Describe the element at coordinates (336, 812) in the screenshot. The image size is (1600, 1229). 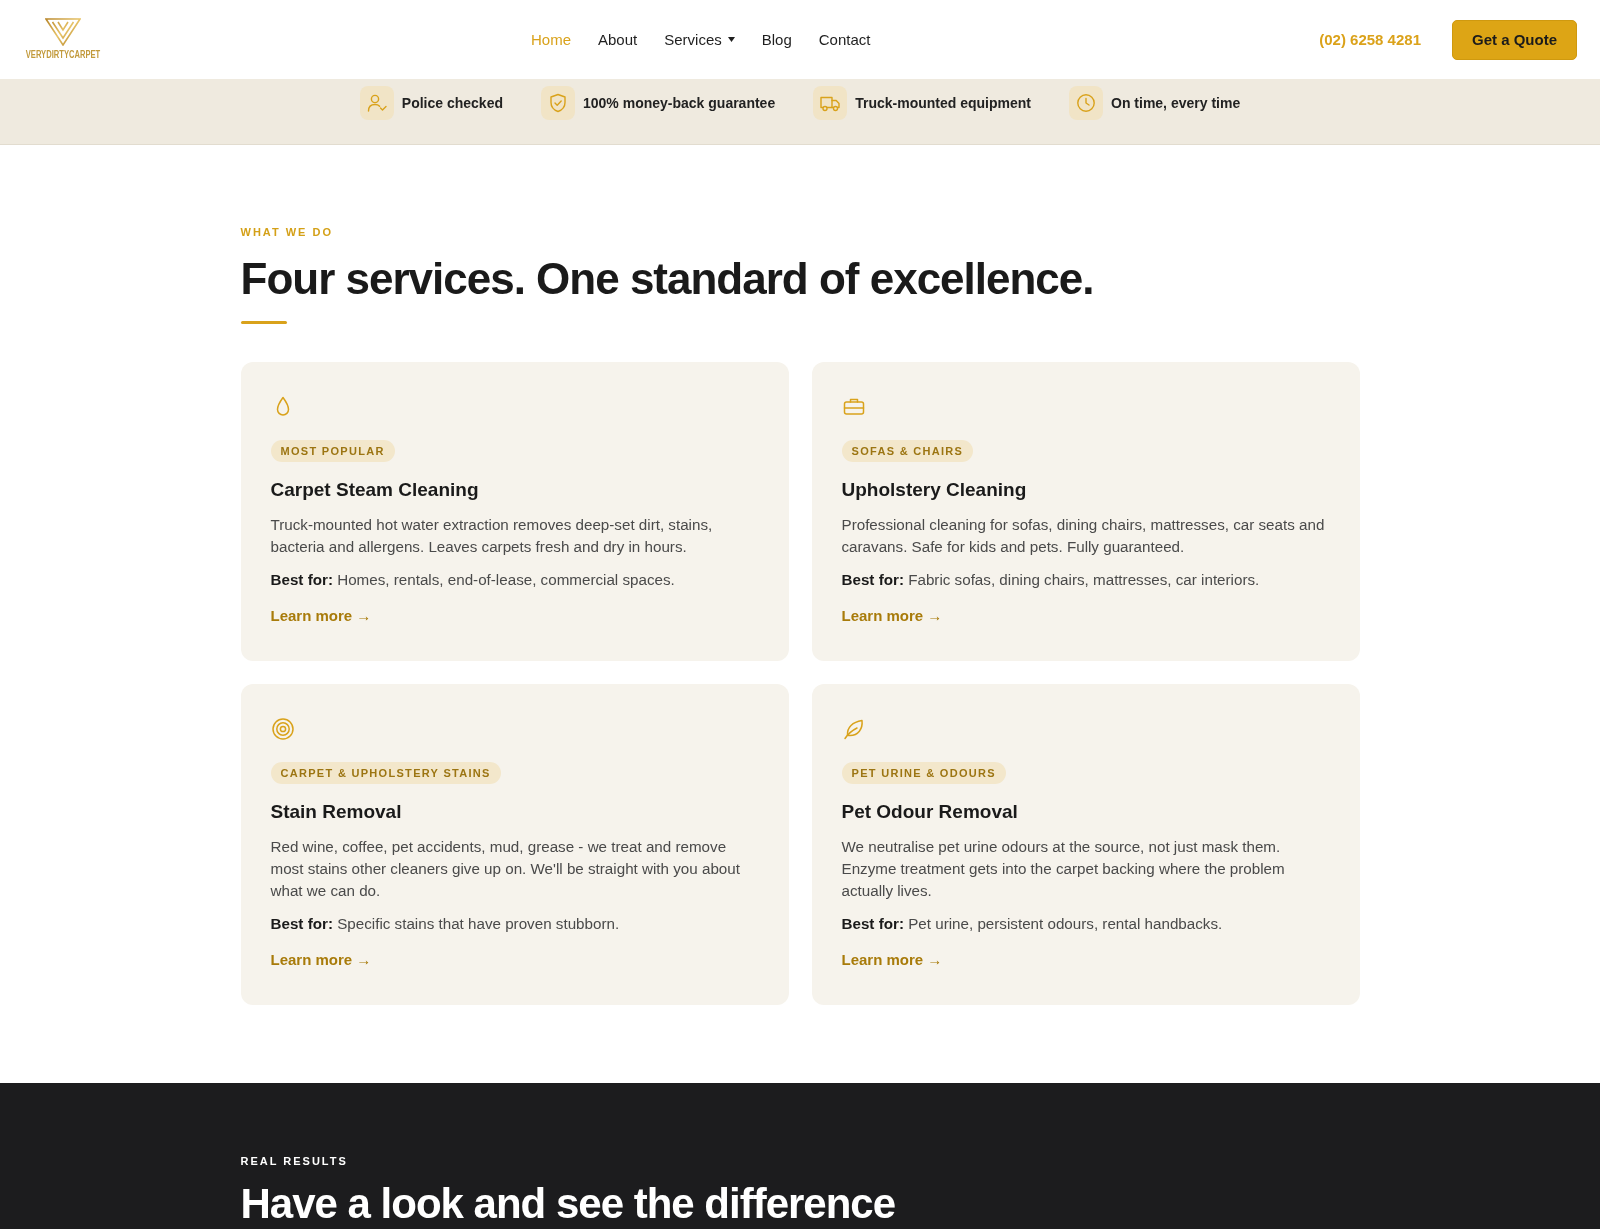
I see `card-title: Stain Removal` at that location.